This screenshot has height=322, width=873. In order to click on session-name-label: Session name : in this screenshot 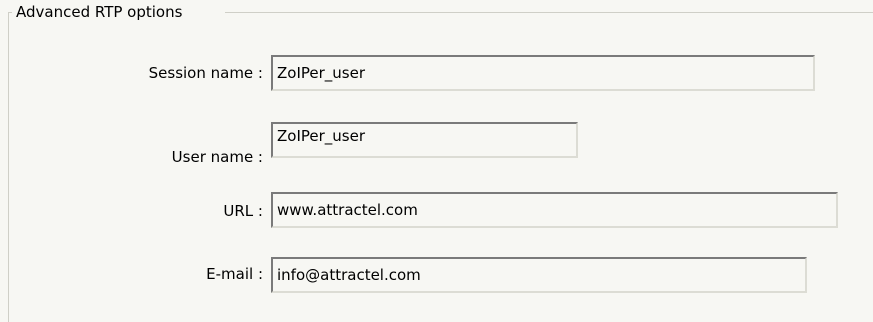, I will do `click(205, 73)`.